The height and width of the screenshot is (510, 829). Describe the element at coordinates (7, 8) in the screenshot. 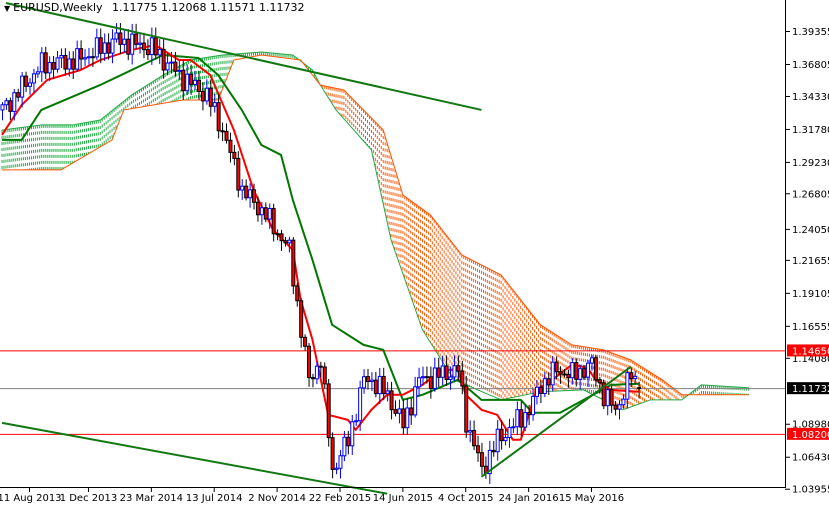

I see `dropdown-arrow-icon: ▼` at that location.